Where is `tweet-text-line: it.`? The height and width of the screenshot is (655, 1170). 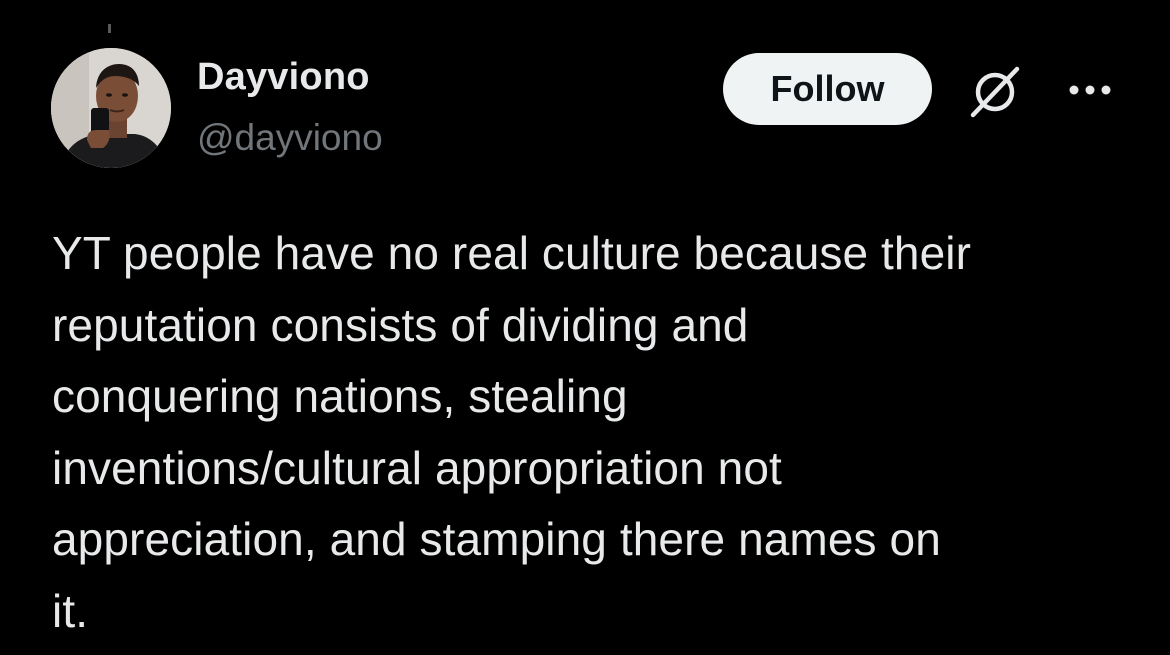 tweet-text-line: it. is located at coordinates (70, 610).